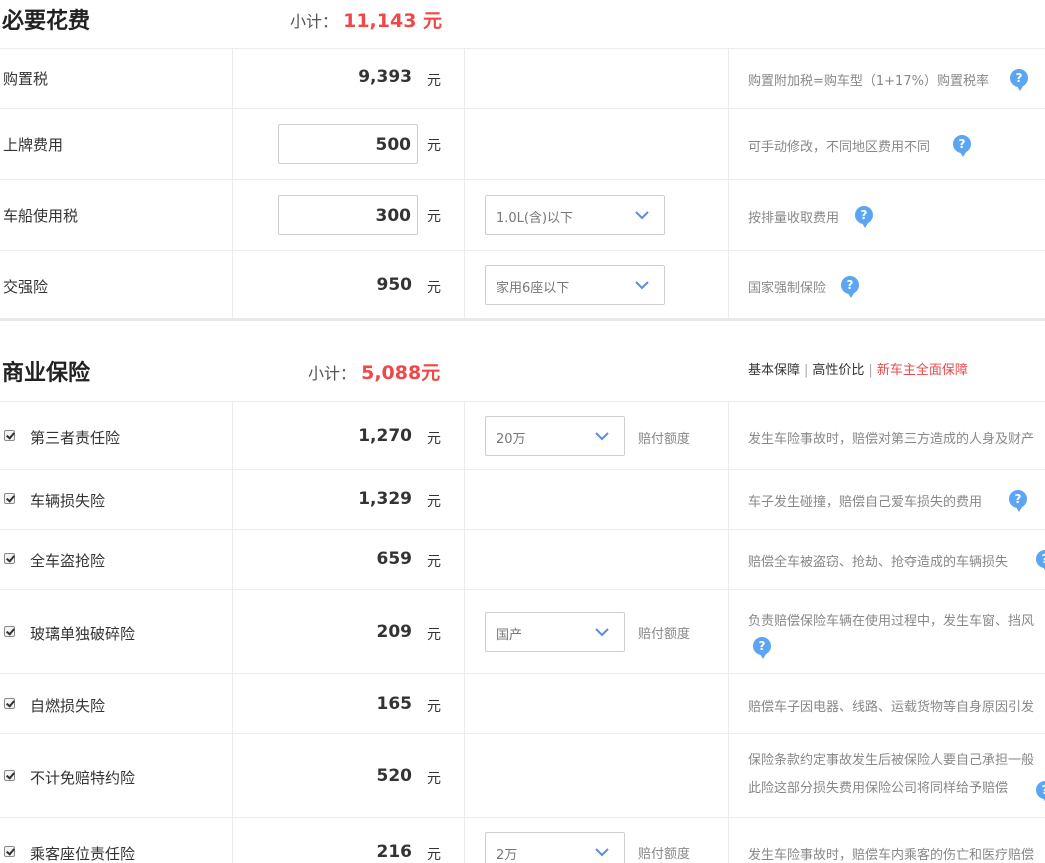  What do you see at coordinates (891, 760) in the screenshot?
I see `row-note-line1: 保险条款约定事故发生后被保险人要自己承担一般` at bounding box center [891, 760].